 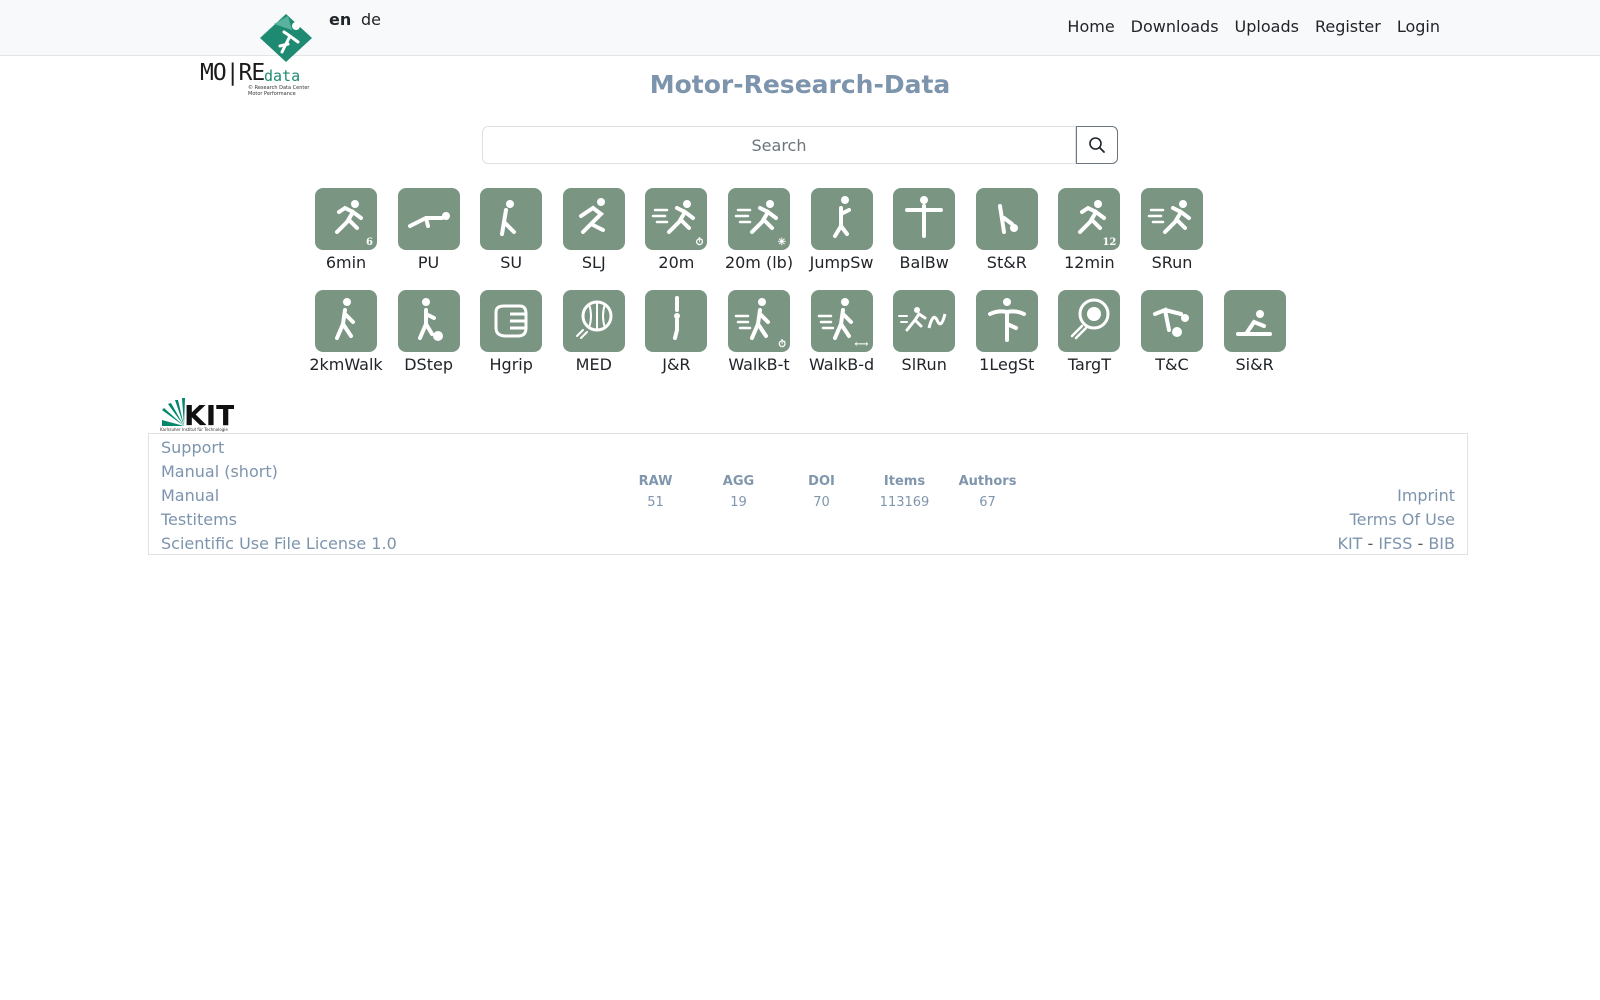 What do you see at coordinates (279, 448) in the screenshot?
I see `footer-link-support: Support` at bounding box center [279, 448].